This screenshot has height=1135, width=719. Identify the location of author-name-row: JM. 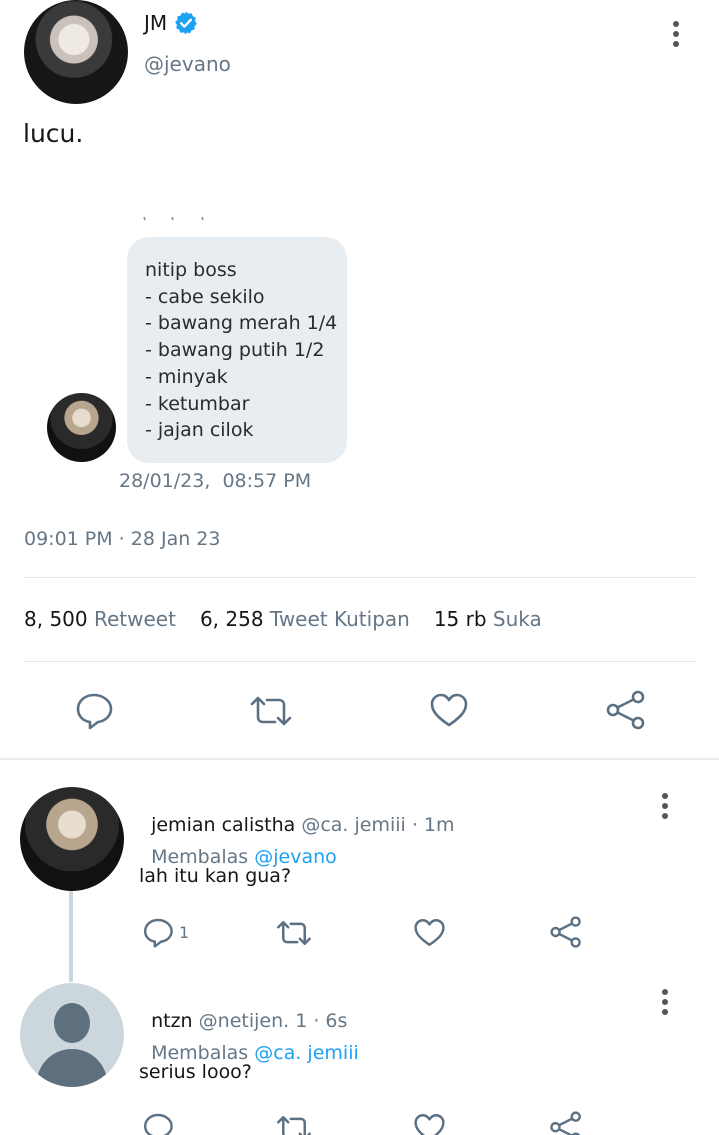
(171, 23).